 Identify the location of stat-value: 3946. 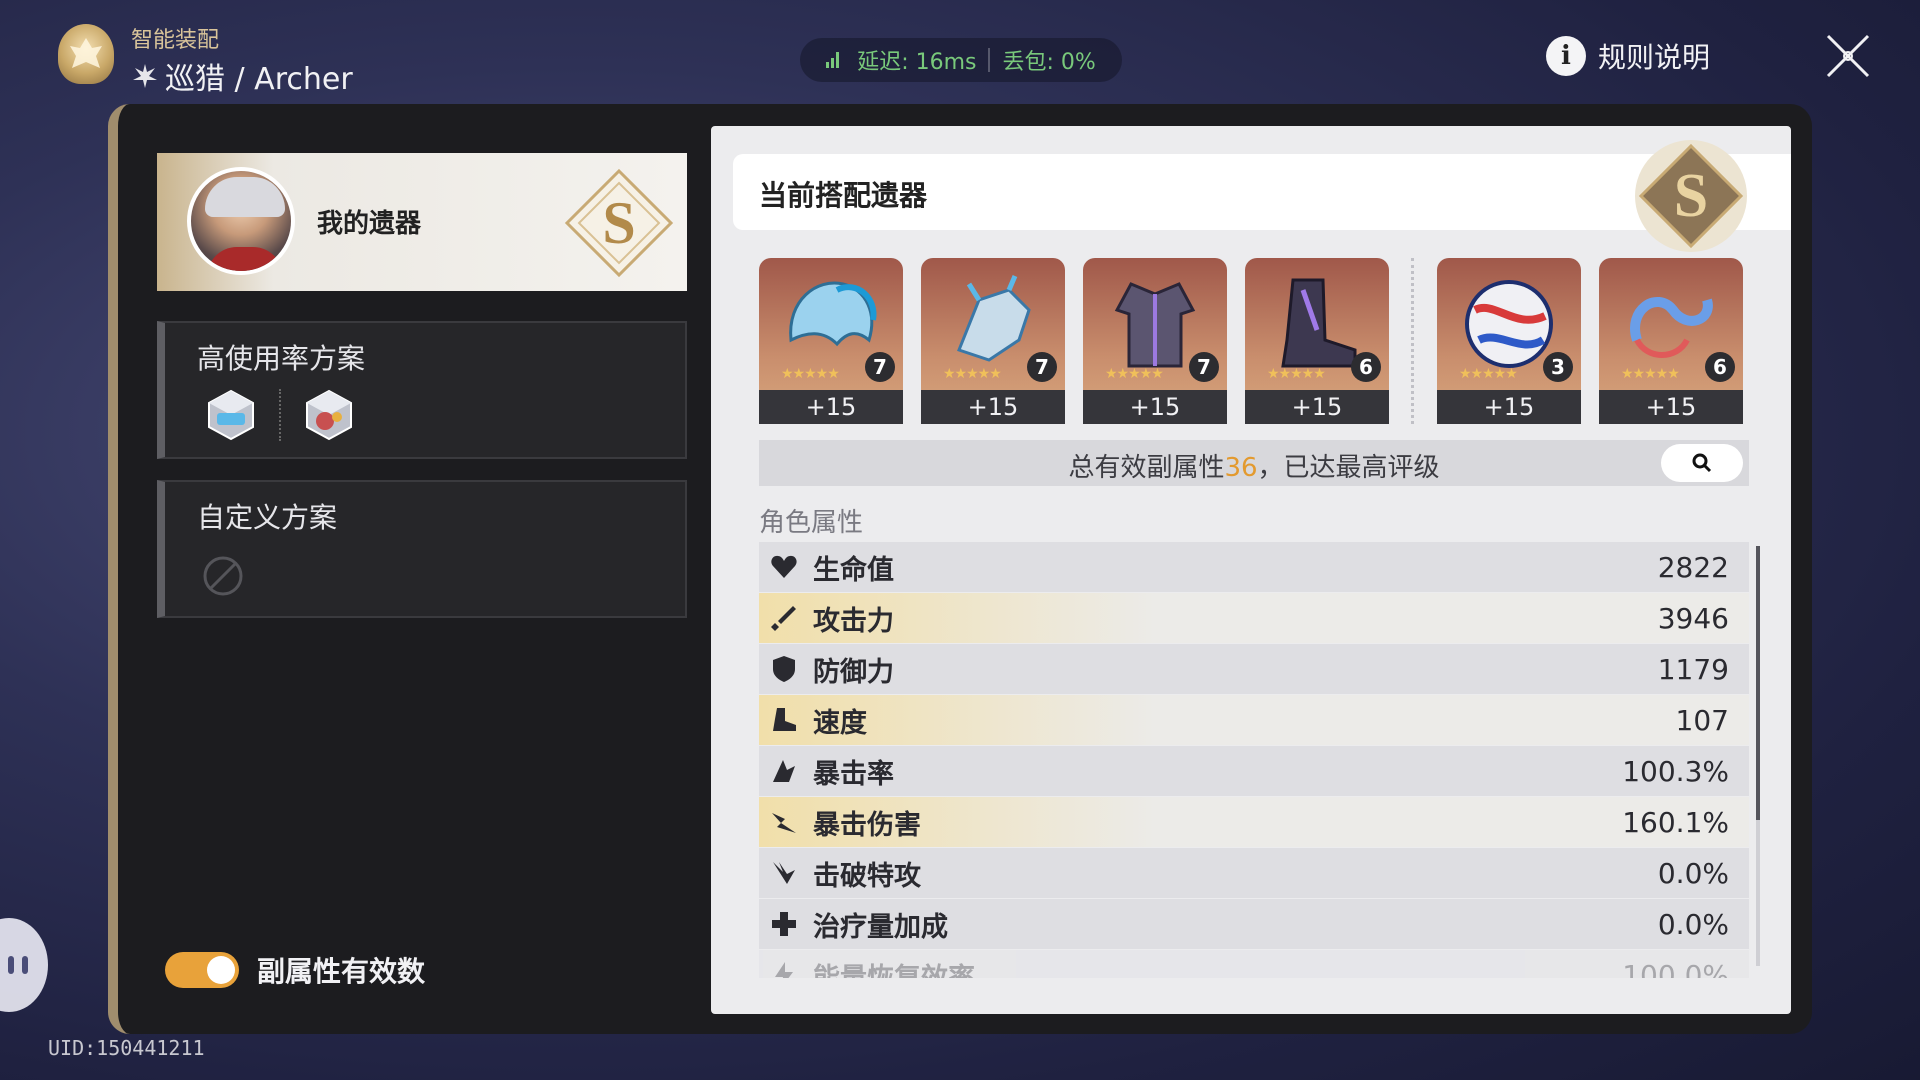
(1693, 618).